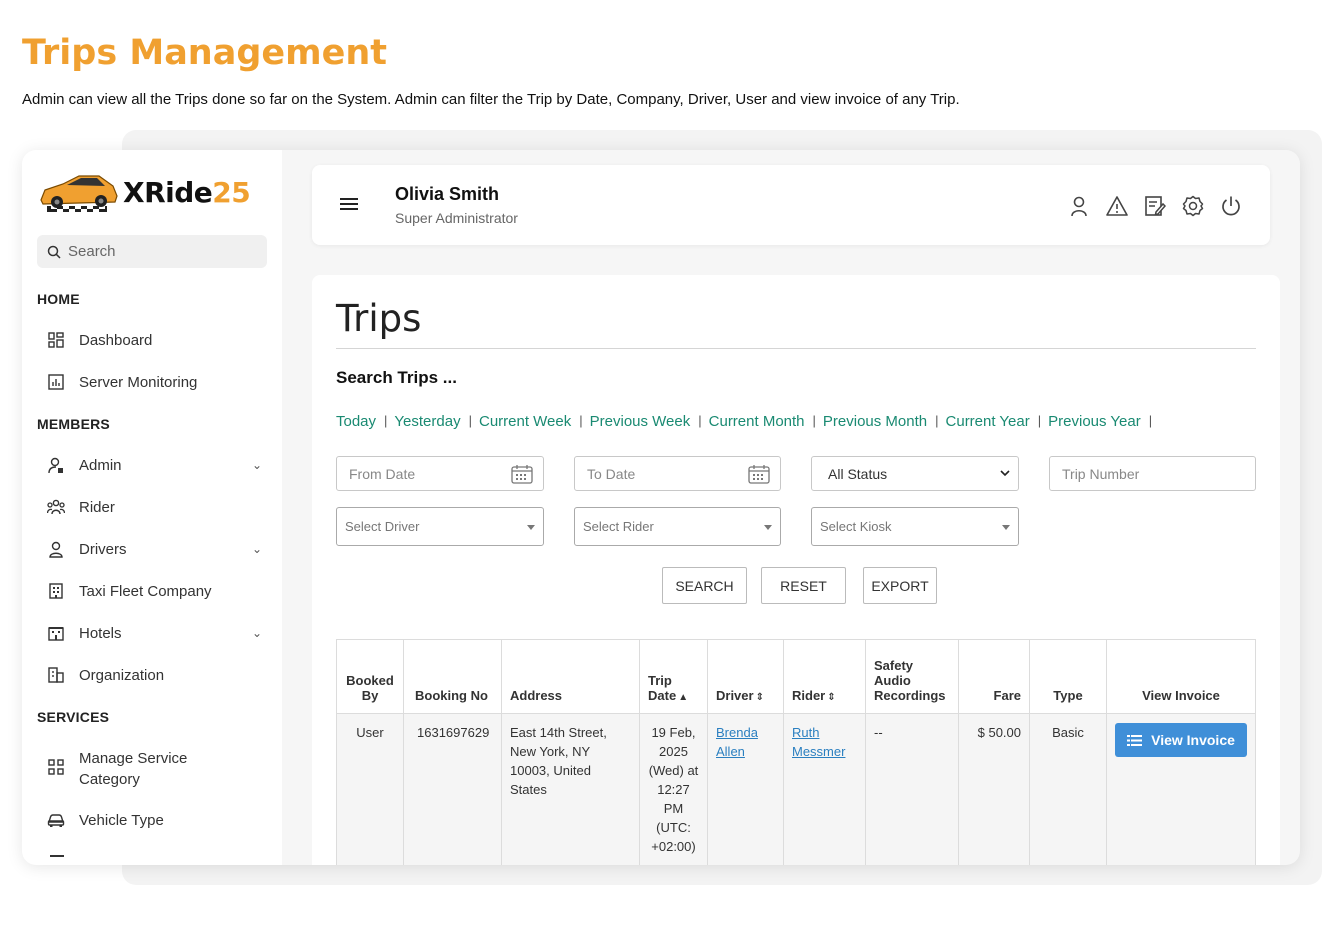 This screenshot has width=1322, height=925. What do you see at coordinates (1181, 676) in the screenshot?
I see `column-view-invoice: View Invoice` at bounding box center [1181, 676].